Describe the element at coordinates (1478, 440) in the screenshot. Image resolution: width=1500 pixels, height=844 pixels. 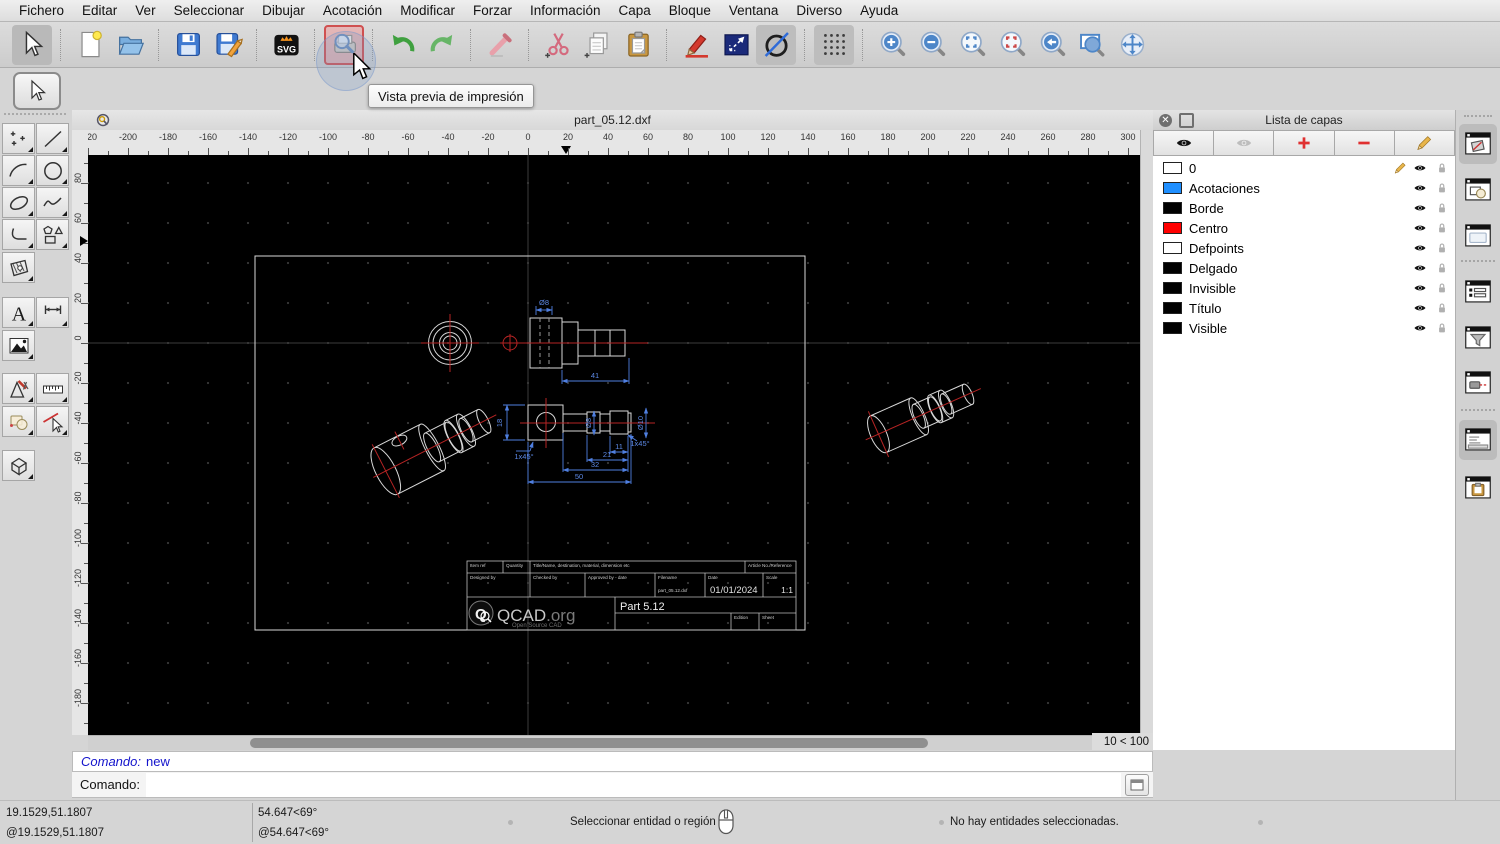
I see `dock-command-line` at that location.